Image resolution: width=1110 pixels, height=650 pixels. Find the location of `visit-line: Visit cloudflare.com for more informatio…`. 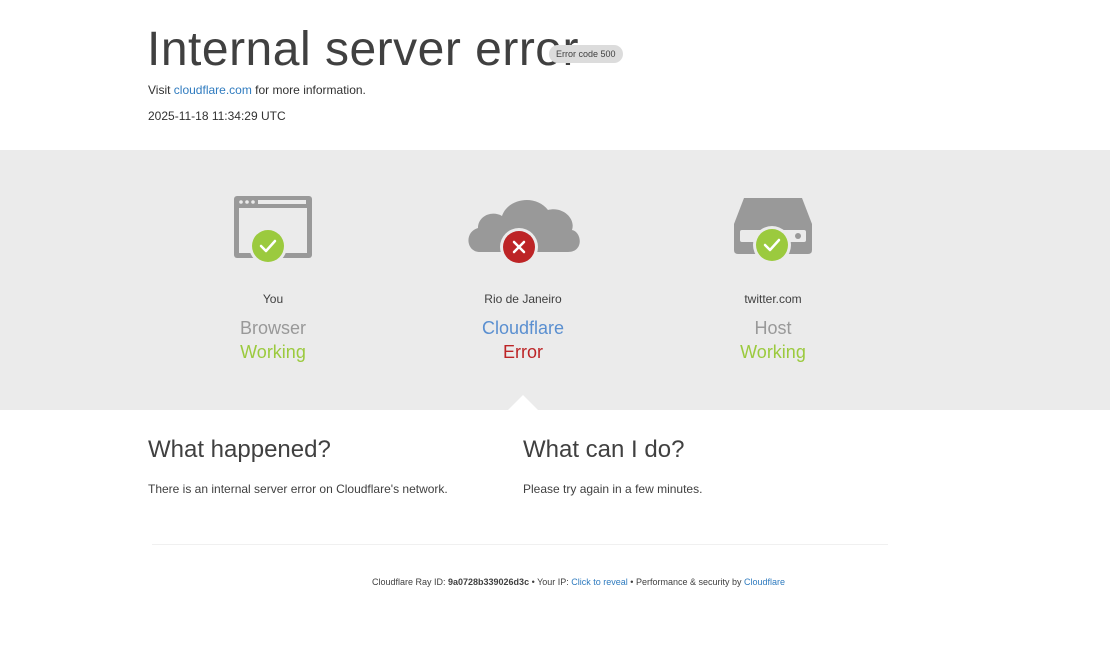

visit-line: Visit cloudflare.com for more informatio… is located at coordinates (257, 90).